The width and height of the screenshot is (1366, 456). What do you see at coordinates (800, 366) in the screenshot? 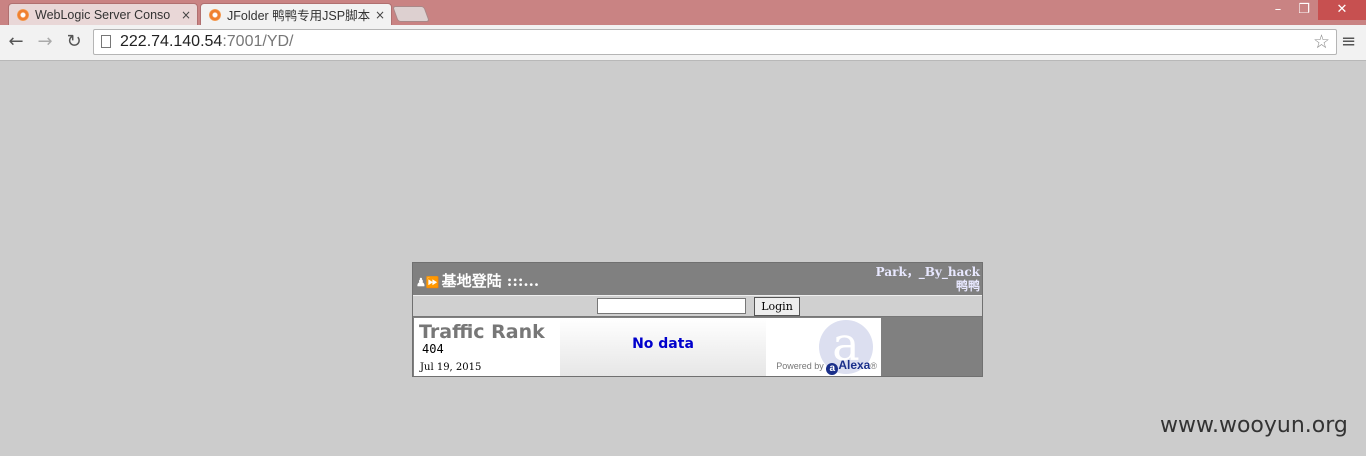
I see `powered-by-text: Powered by` at bounding box center [800, 366].